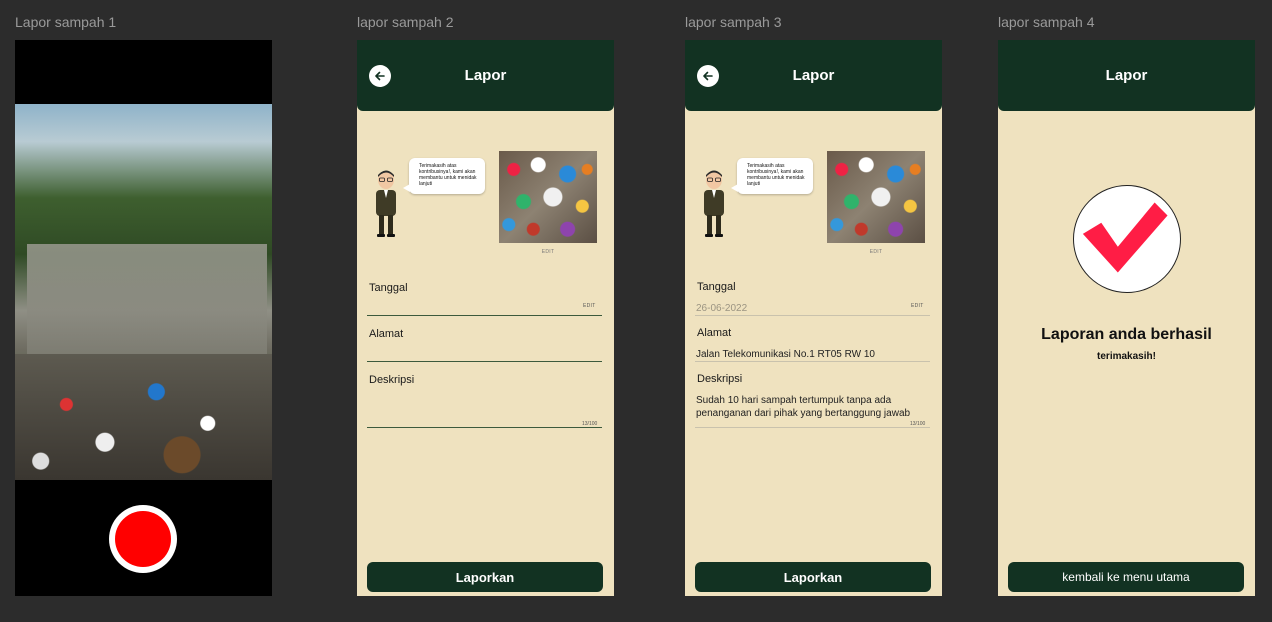 The image size is (1272, 622). What do you see at coordinates (812, 427) in the screenshot?
I see `deskripsi-input-line` at bounding box center [812, 427].